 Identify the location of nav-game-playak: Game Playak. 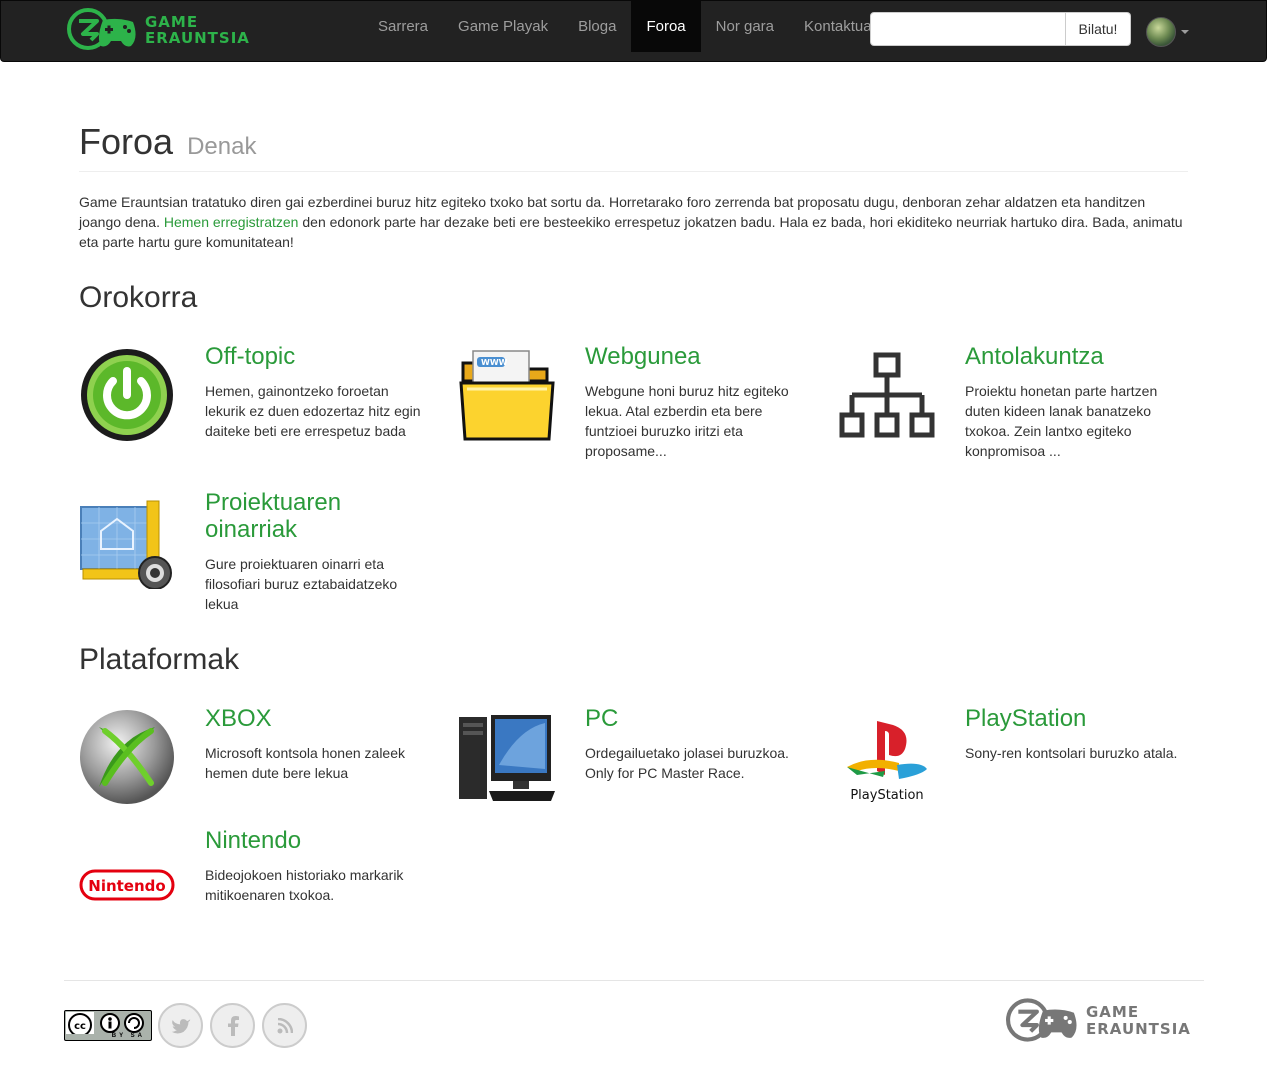
(503, 26).